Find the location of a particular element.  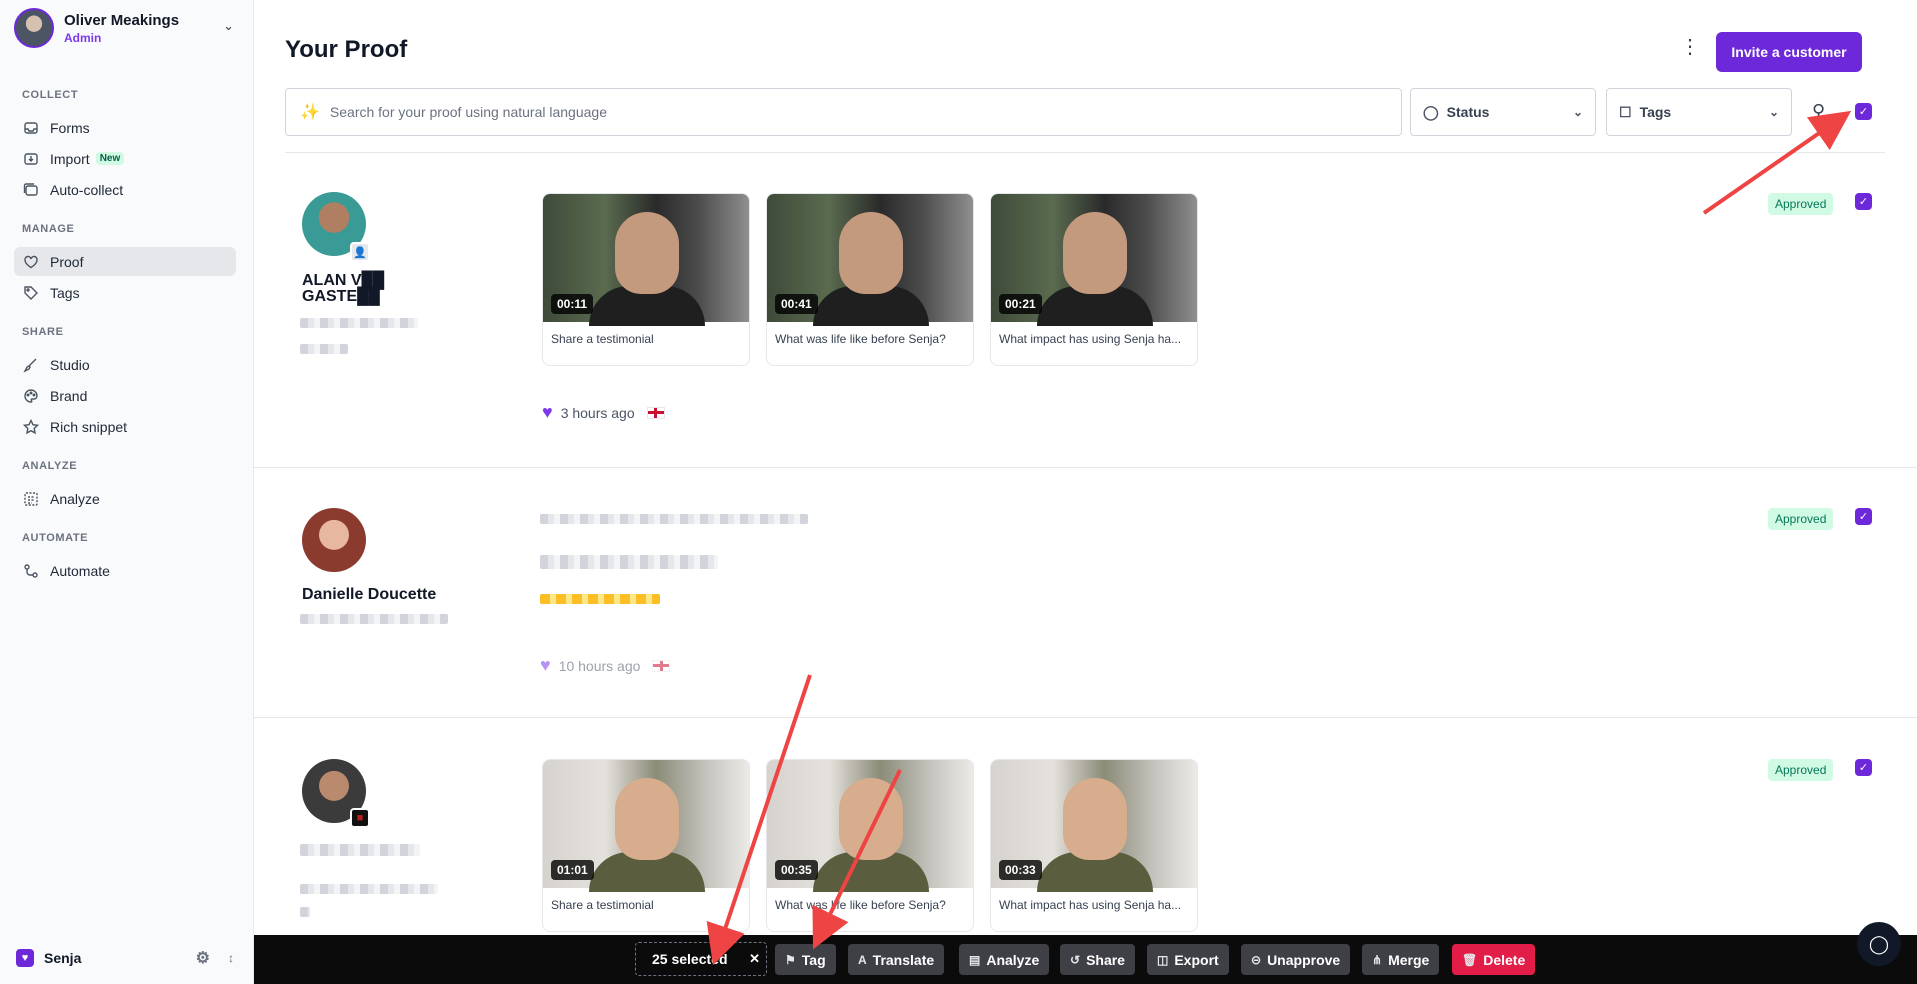

delete-button: 🗑 Delete is located at coordinates (1494, 959).